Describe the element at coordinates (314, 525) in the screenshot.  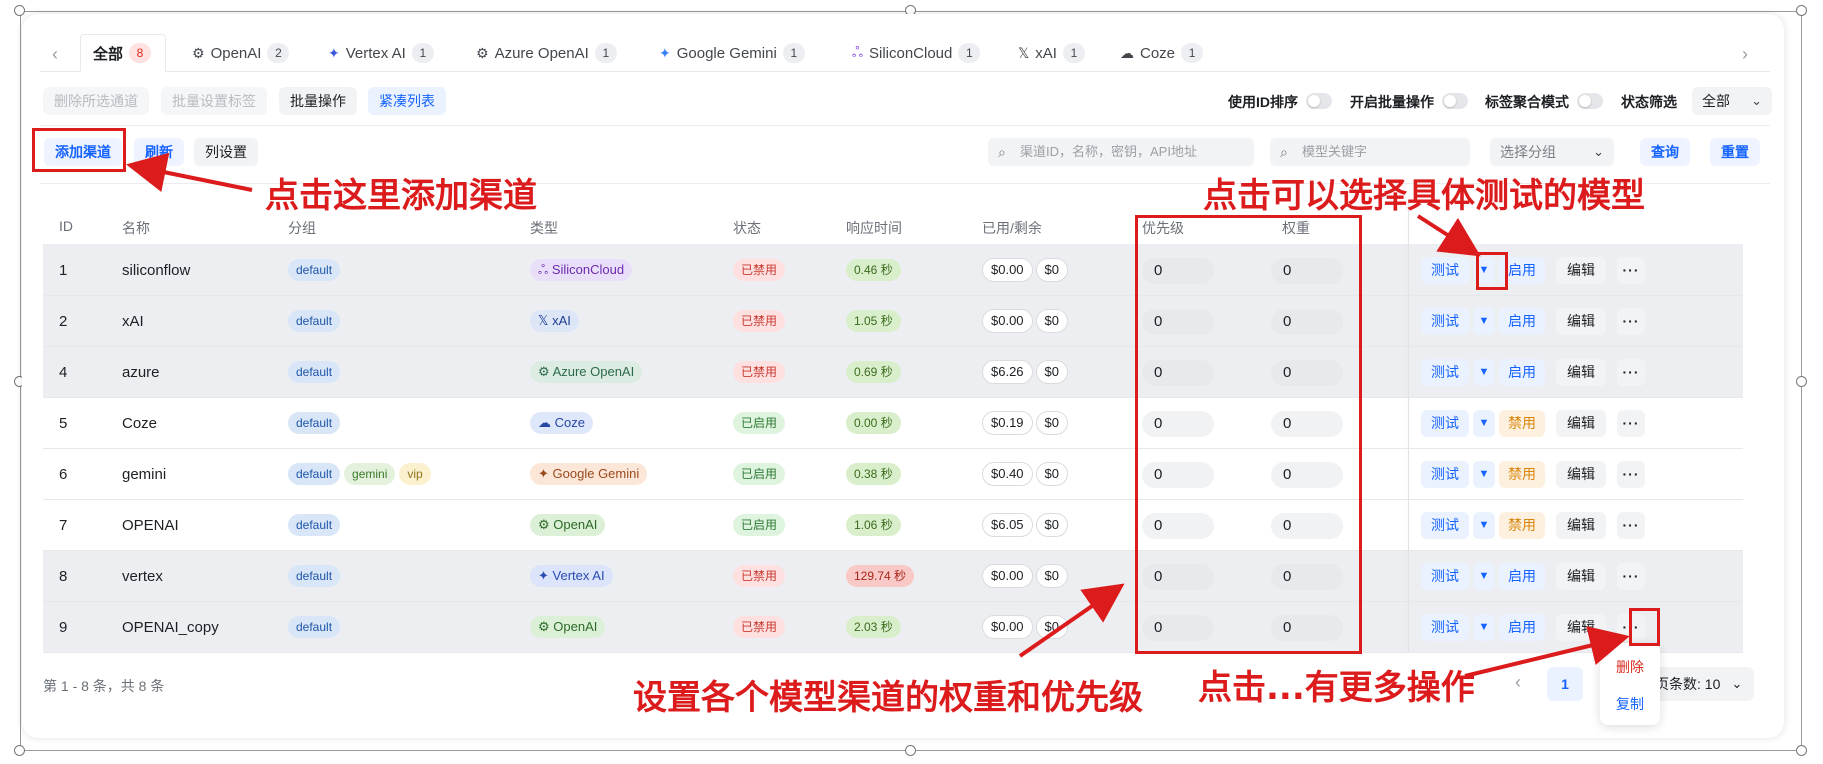
I see `group-tag: default` at that location.